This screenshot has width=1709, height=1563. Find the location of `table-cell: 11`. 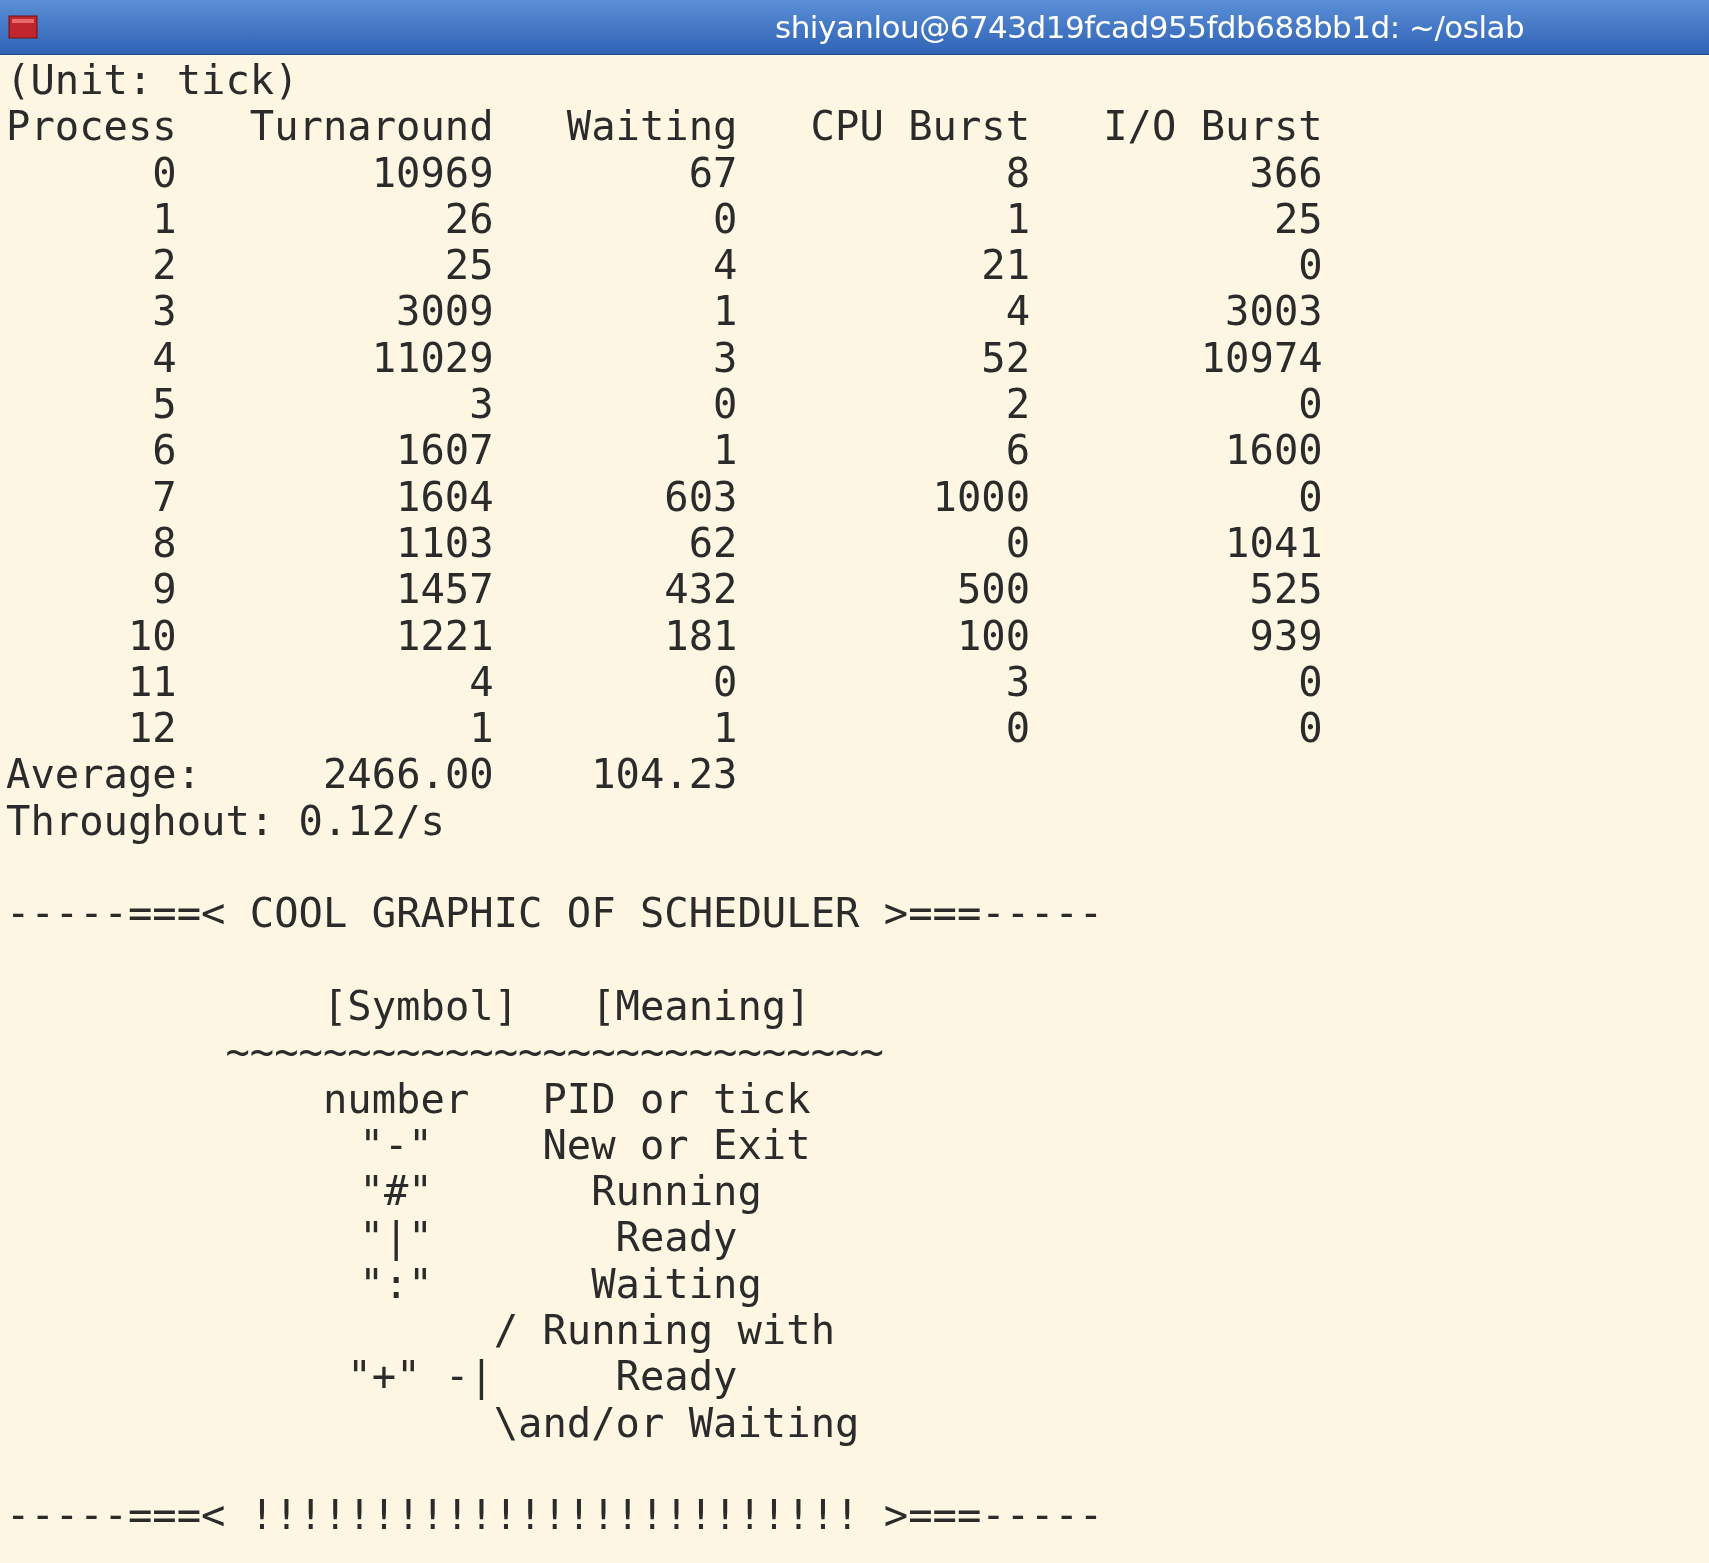

table-cell: 11 is located at coordinates (152, 681).